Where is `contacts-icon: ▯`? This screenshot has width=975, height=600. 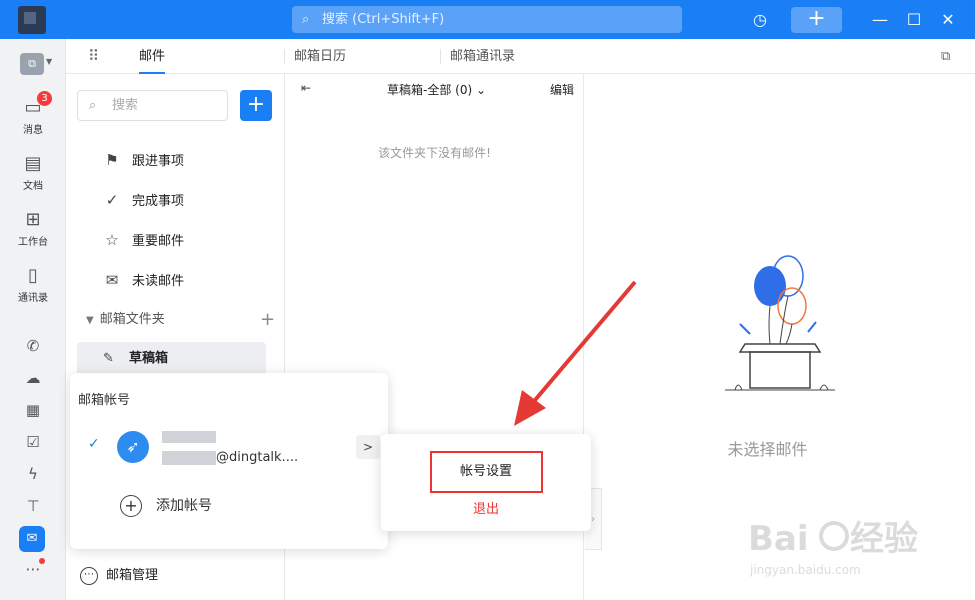 contacts-icon: ▯ is located at coordinates (33, 275).